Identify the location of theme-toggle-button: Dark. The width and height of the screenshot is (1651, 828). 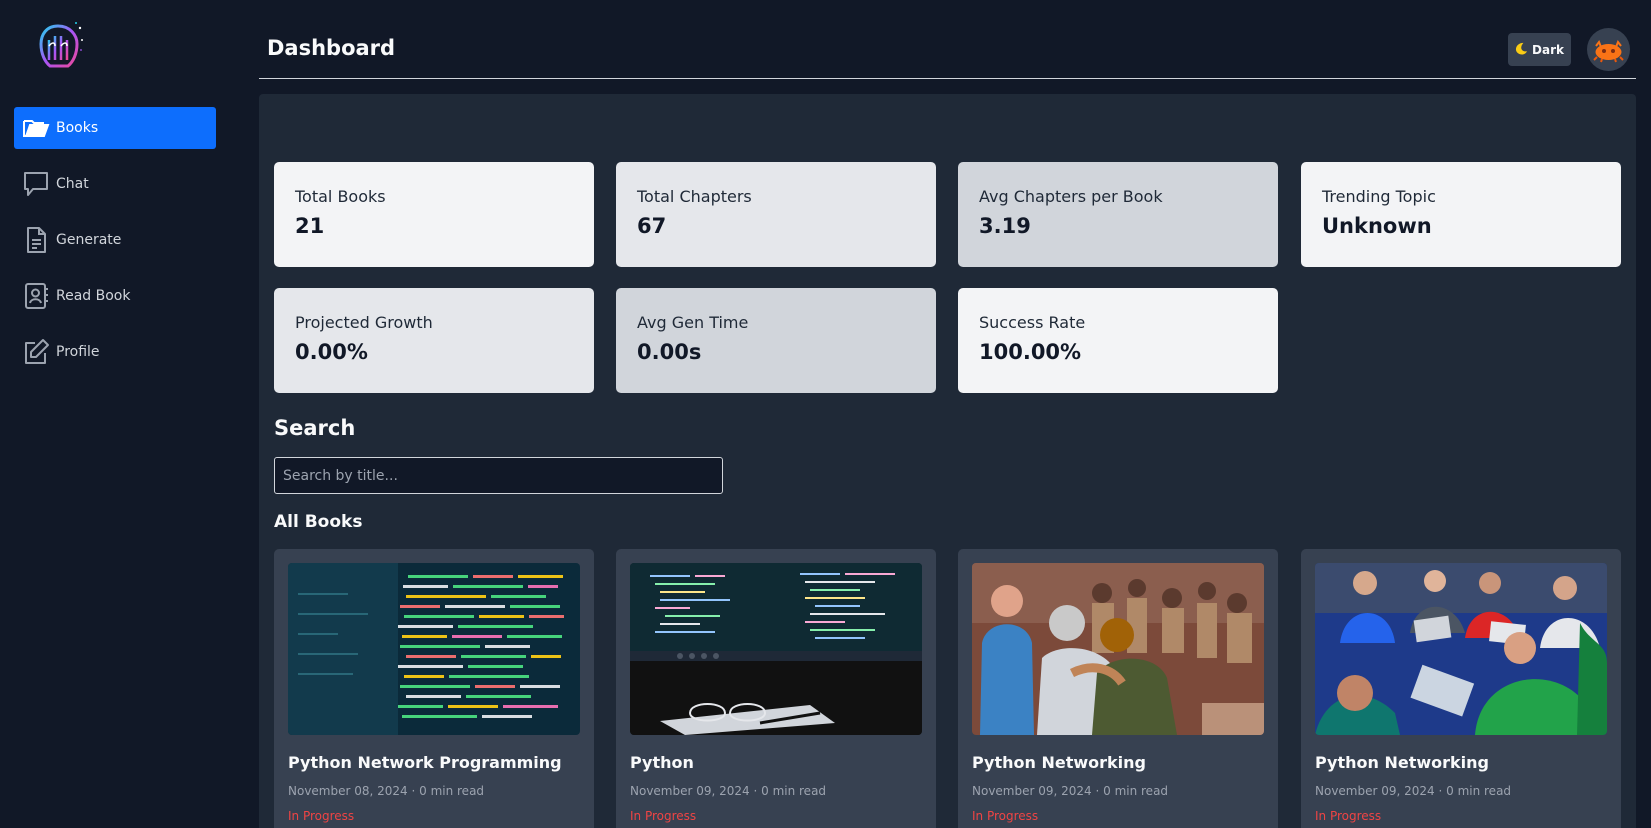
(1539, 49).